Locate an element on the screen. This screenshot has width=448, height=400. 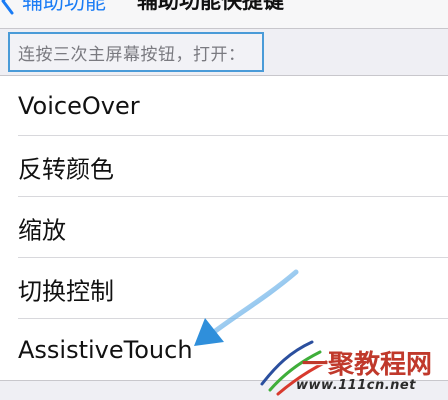
watermark-text: 一聚教程网 is located at coordinates (367, 365).